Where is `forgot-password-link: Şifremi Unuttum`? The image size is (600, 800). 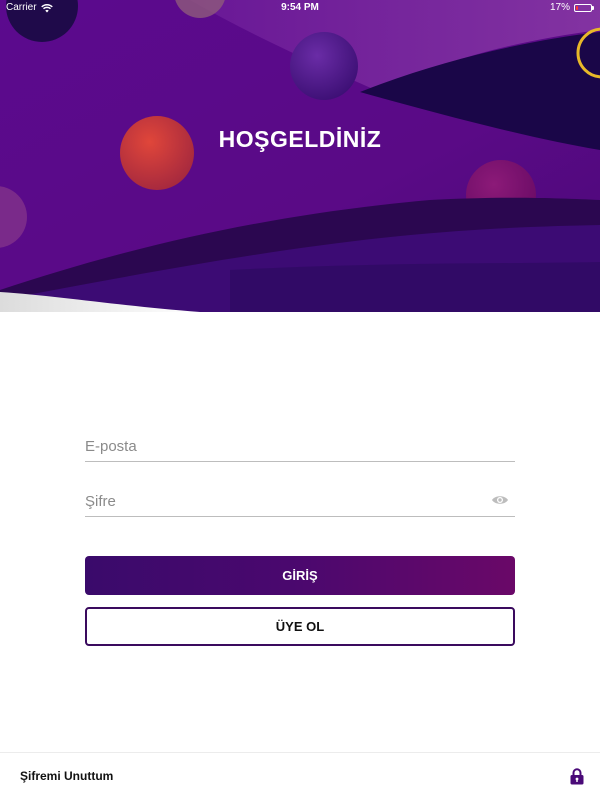 forgot-password-link: Şifremi Unuttum is located at coordinates (66, 776).